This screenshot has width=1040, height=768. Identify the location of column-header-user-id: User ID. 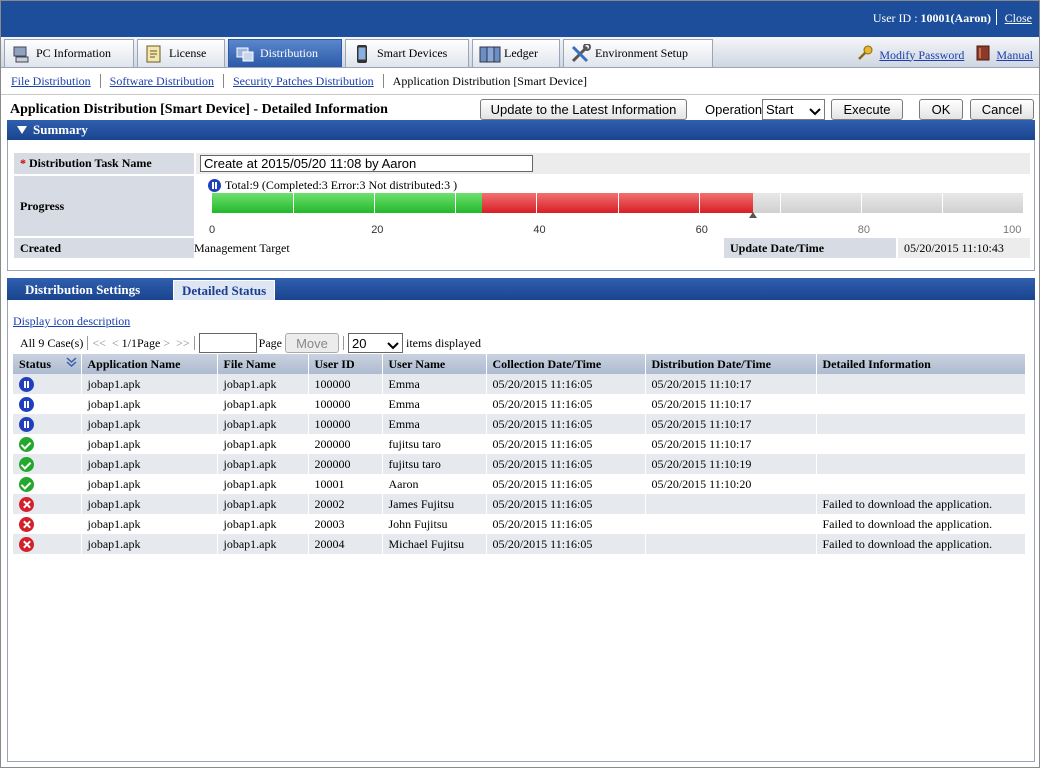
(345, 364).